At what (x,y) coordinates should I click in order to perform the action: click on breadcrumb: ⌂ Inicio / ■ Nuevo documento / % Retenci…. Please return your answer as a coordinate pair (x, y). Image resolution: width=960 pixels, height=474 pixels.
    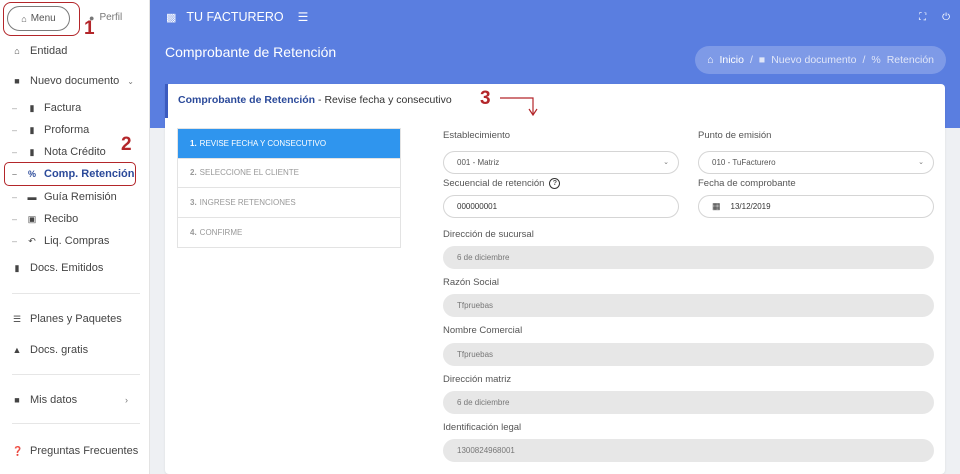
    Looking at the image, I should click on (820, 60).